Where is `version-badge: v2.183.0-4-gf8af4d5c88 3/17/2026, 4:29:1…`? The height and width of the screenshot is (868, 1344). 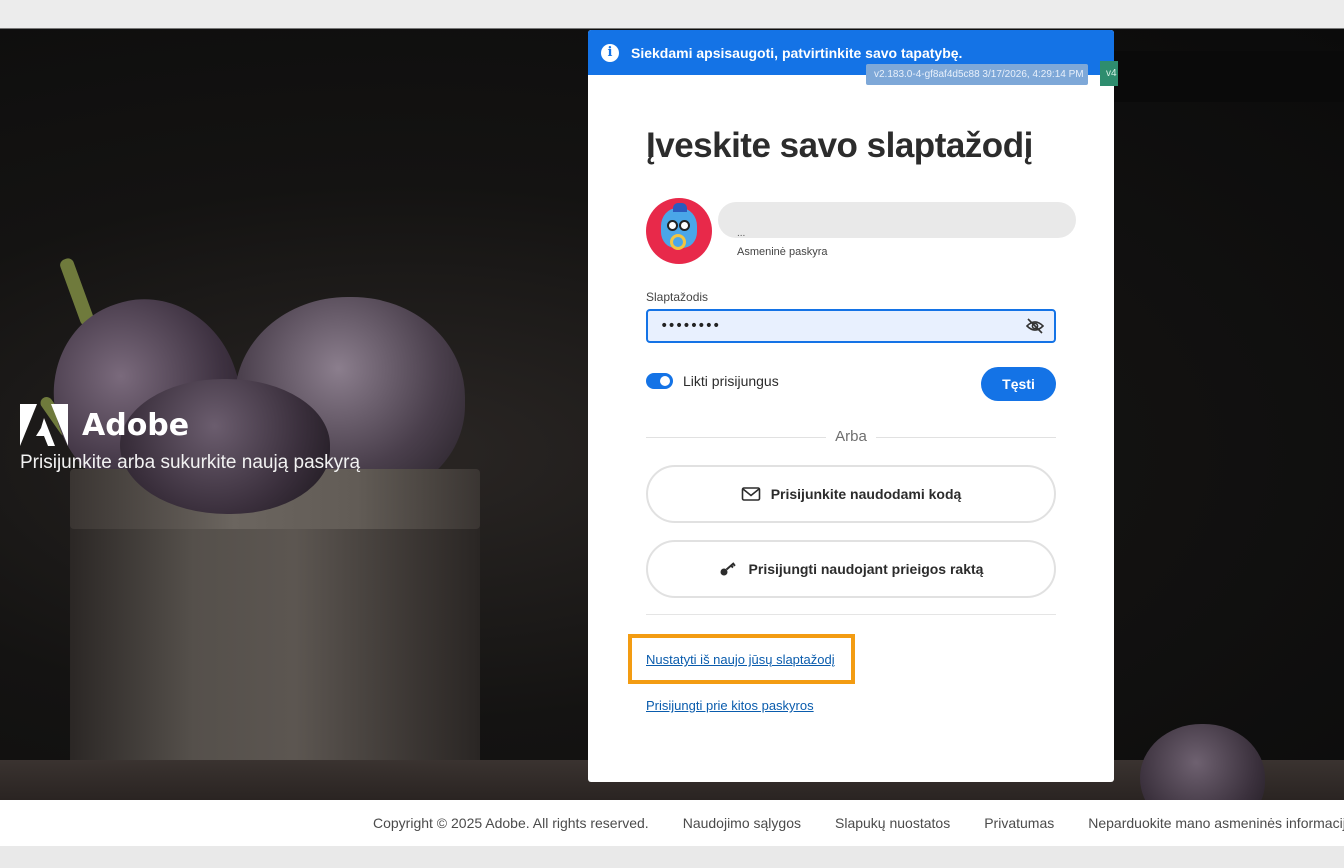
version-badge: v2.183.0-4-gf8af4d5c88 3/17/2026, 4:29:1… is located at coordinates (977, 74).